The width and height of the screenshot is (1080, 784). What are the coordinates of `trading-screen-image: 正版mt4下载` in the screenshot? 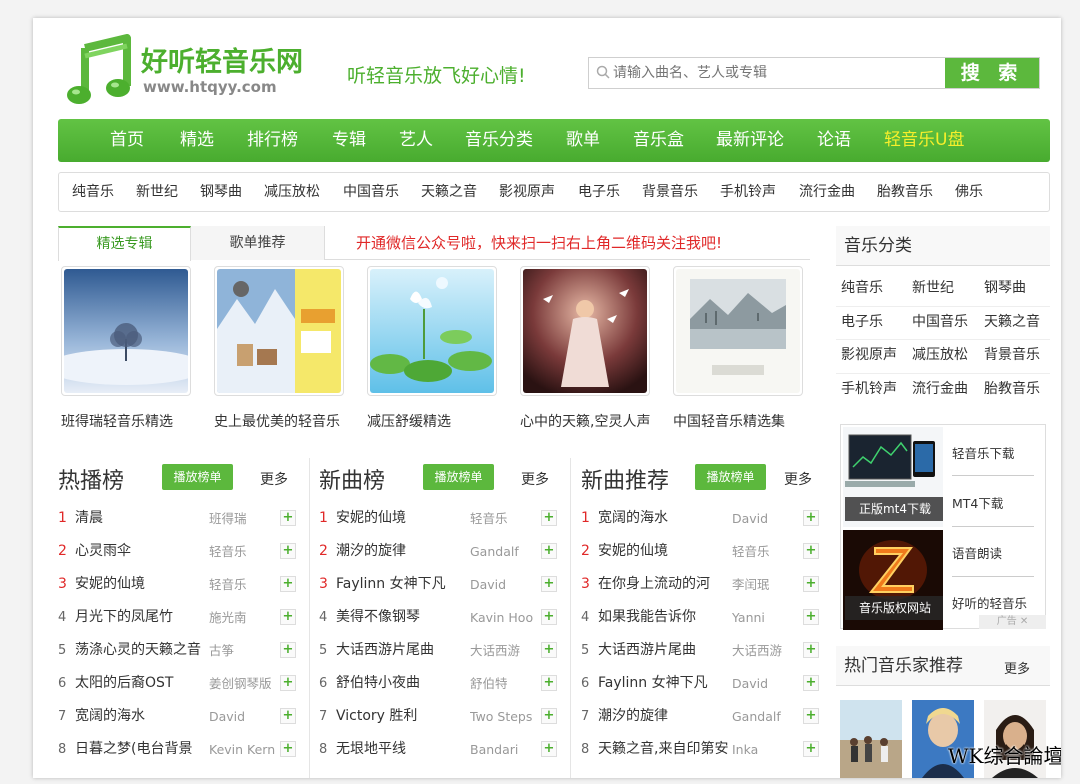 It's located at (893, 477).